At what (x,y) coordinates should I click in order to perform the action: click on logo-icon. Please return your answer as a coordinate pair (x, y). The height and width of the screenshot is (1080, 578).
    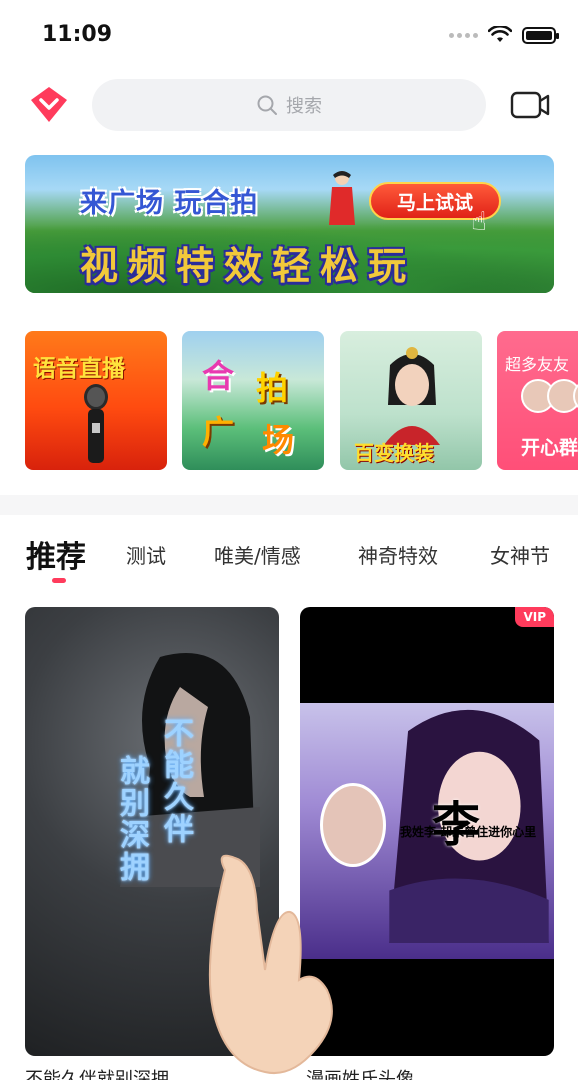
    Looking at the image, I should click on (49, 105).